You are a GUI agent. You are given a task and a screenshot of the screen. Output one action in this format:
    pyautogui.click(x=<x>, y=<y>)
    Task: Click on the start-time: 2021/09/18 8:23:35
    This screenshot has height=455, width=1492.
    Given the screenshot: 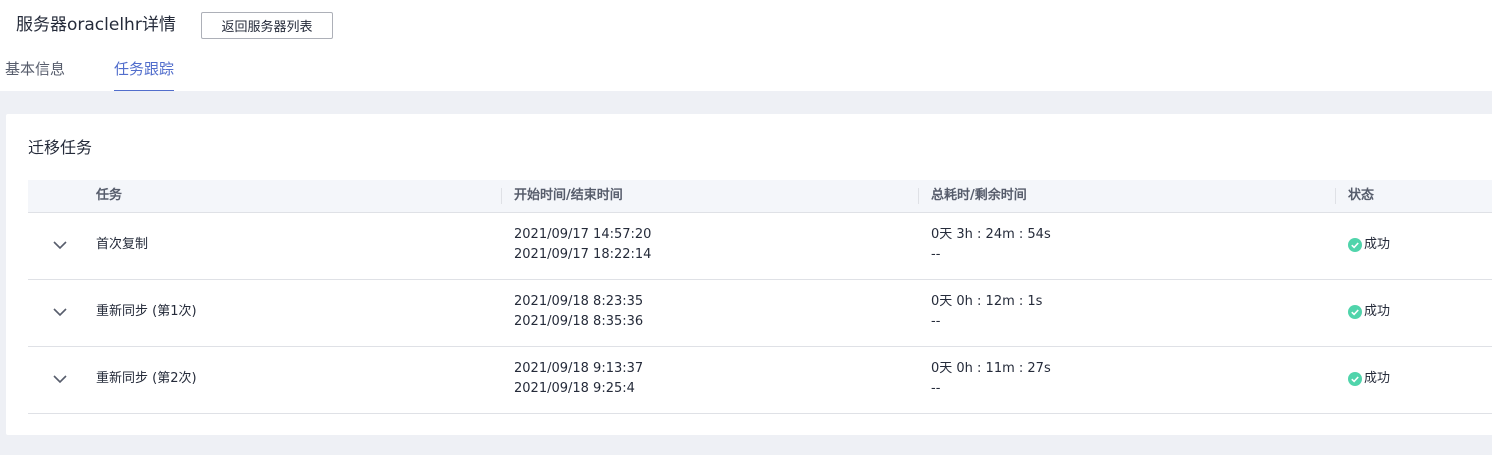 What is the action you would take?
    pyautogui.click(x=579, y=301)
    